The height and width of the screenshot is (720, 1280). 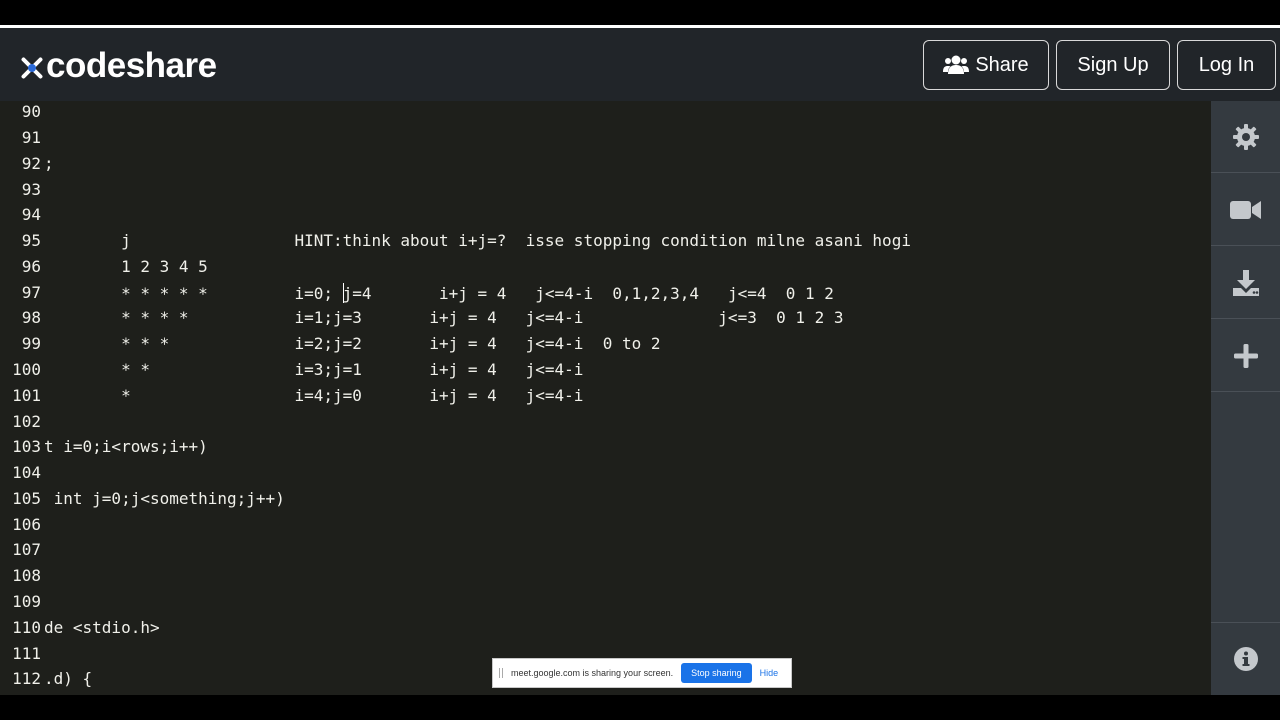 What do you see at coordinates (640, 12) in the screenshot?
I see `screen-top-border` at bounding box center [640, 12].